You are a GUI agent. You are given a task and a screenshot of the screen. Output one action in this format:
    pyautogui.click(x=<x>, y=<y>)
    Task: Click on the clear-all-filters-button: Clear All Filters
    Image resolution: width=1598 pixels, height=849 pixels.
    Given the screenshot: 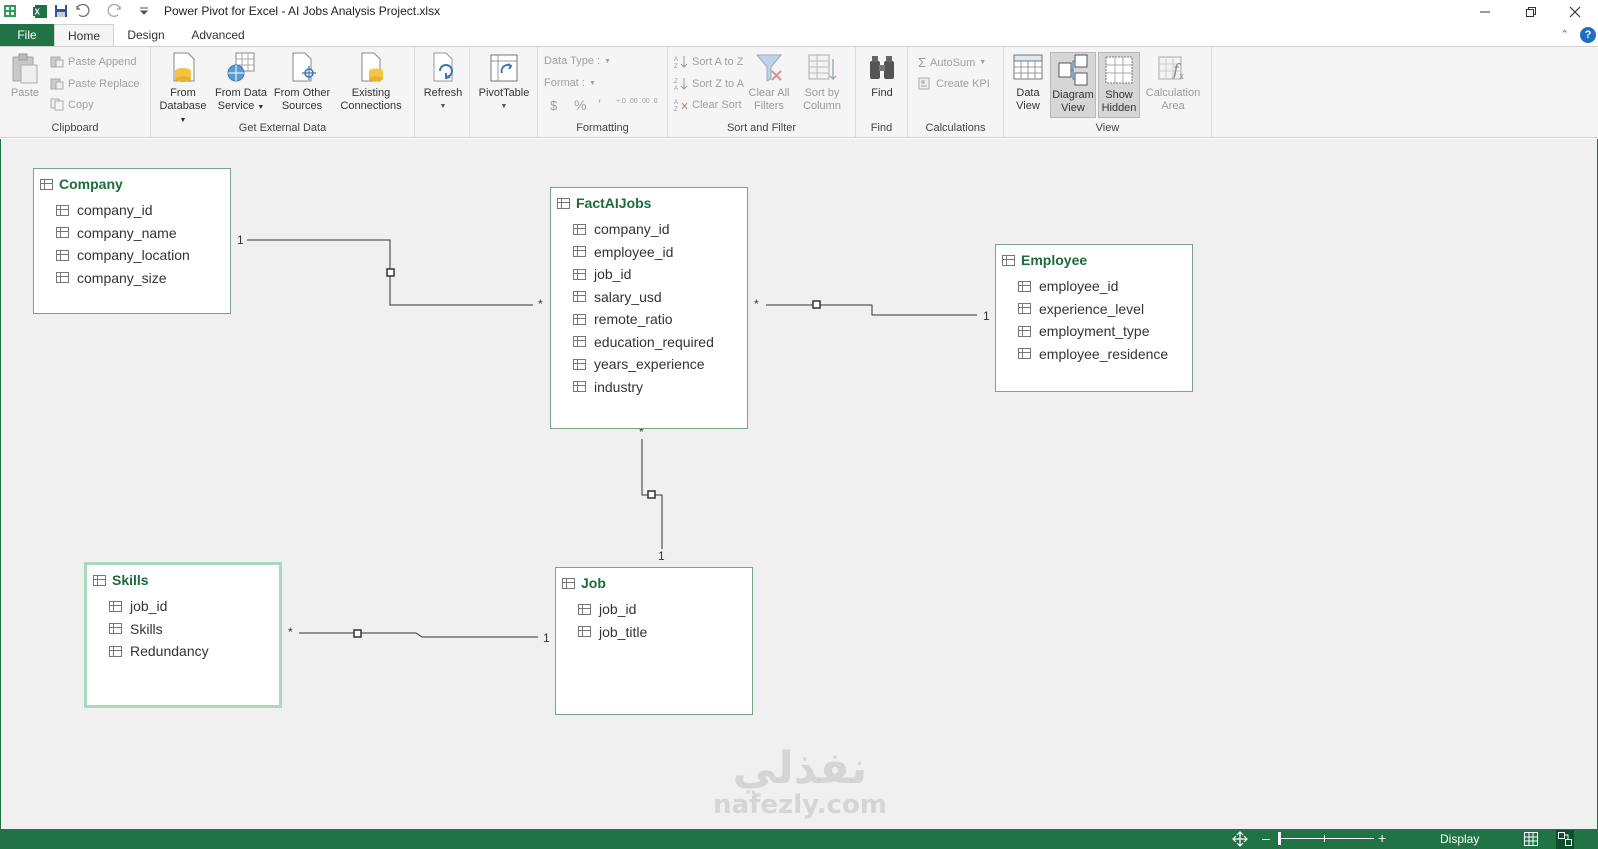 What is the action you would take?
    pyautogui.click(x=769, y=82)
    